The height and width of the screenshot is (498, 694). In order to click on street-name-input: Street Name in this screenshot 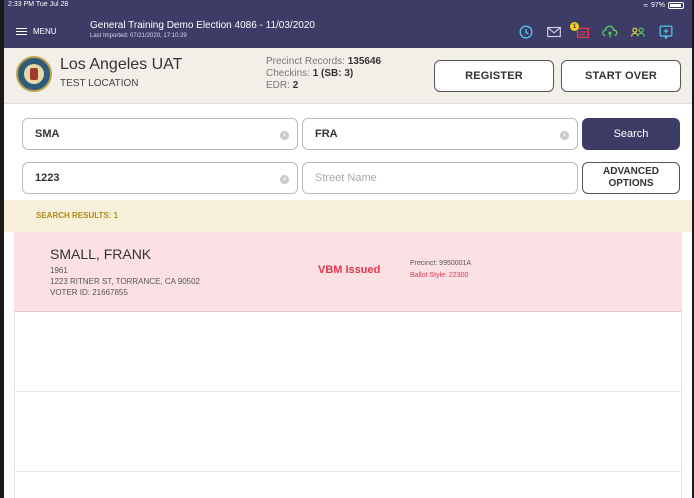, I will do `click(440, 178)`.